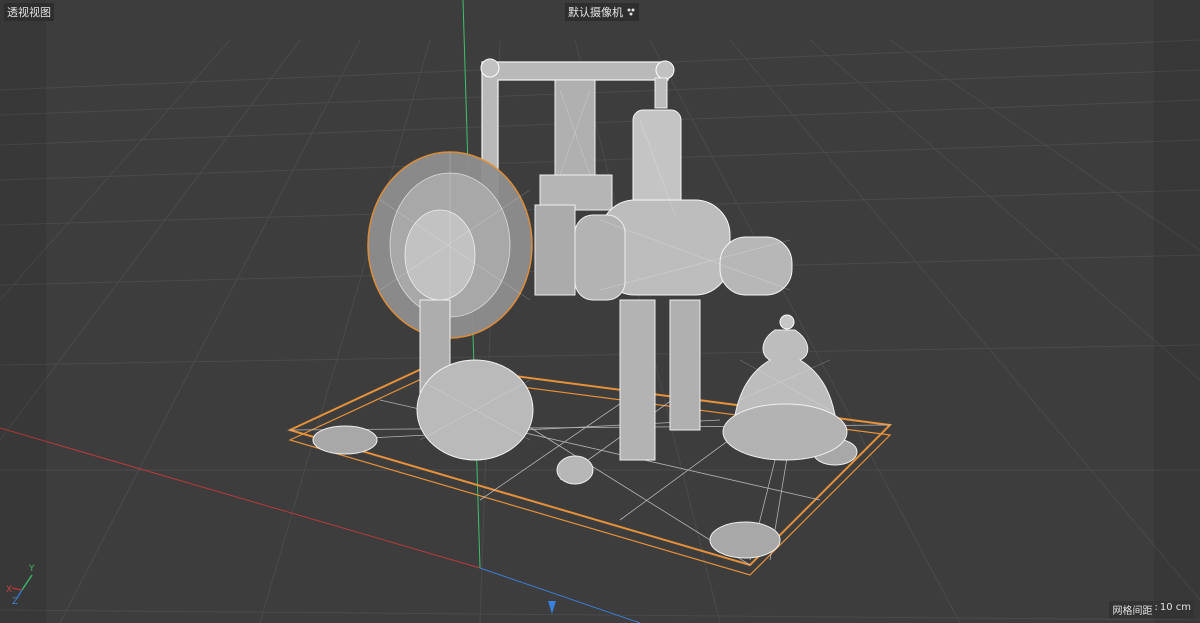  What do you see at coordinates (745, 540) in the screenshot?
I see `model-foot-front` at bounding box center [745, 540].